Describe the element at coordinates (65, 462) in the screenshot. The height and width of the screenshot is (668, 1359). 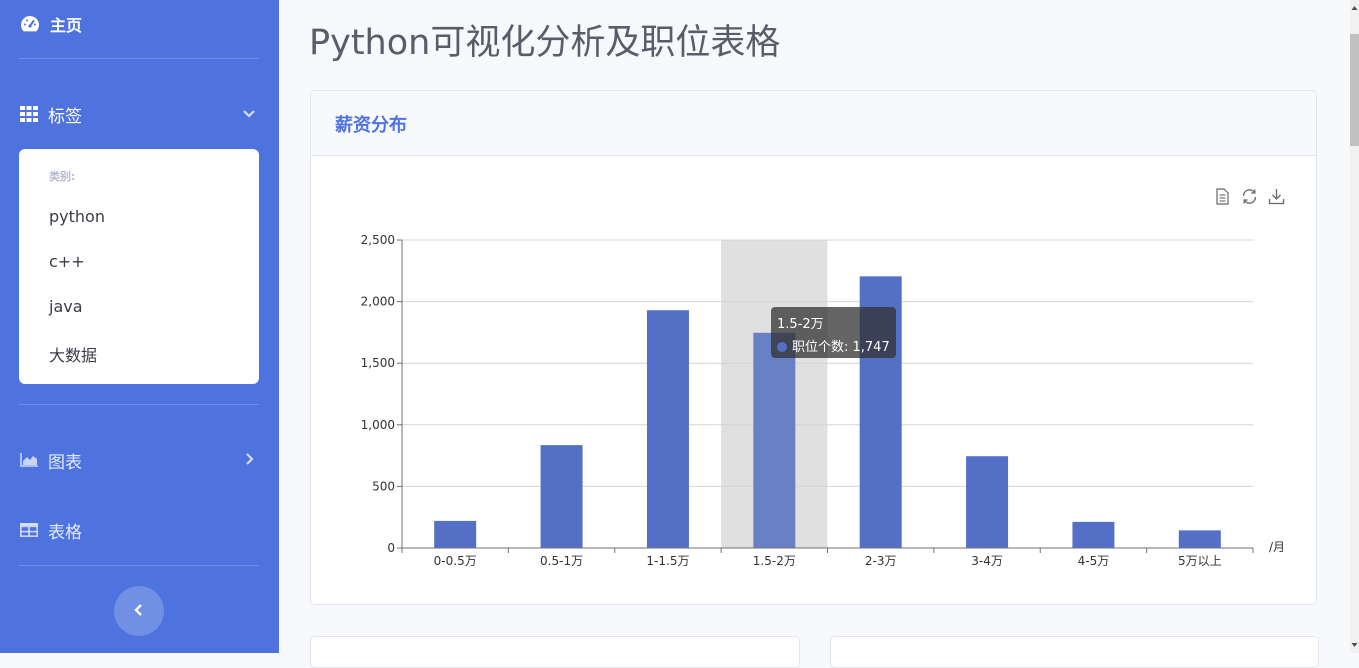
I see `nav-charts-label: 图表` at that location.